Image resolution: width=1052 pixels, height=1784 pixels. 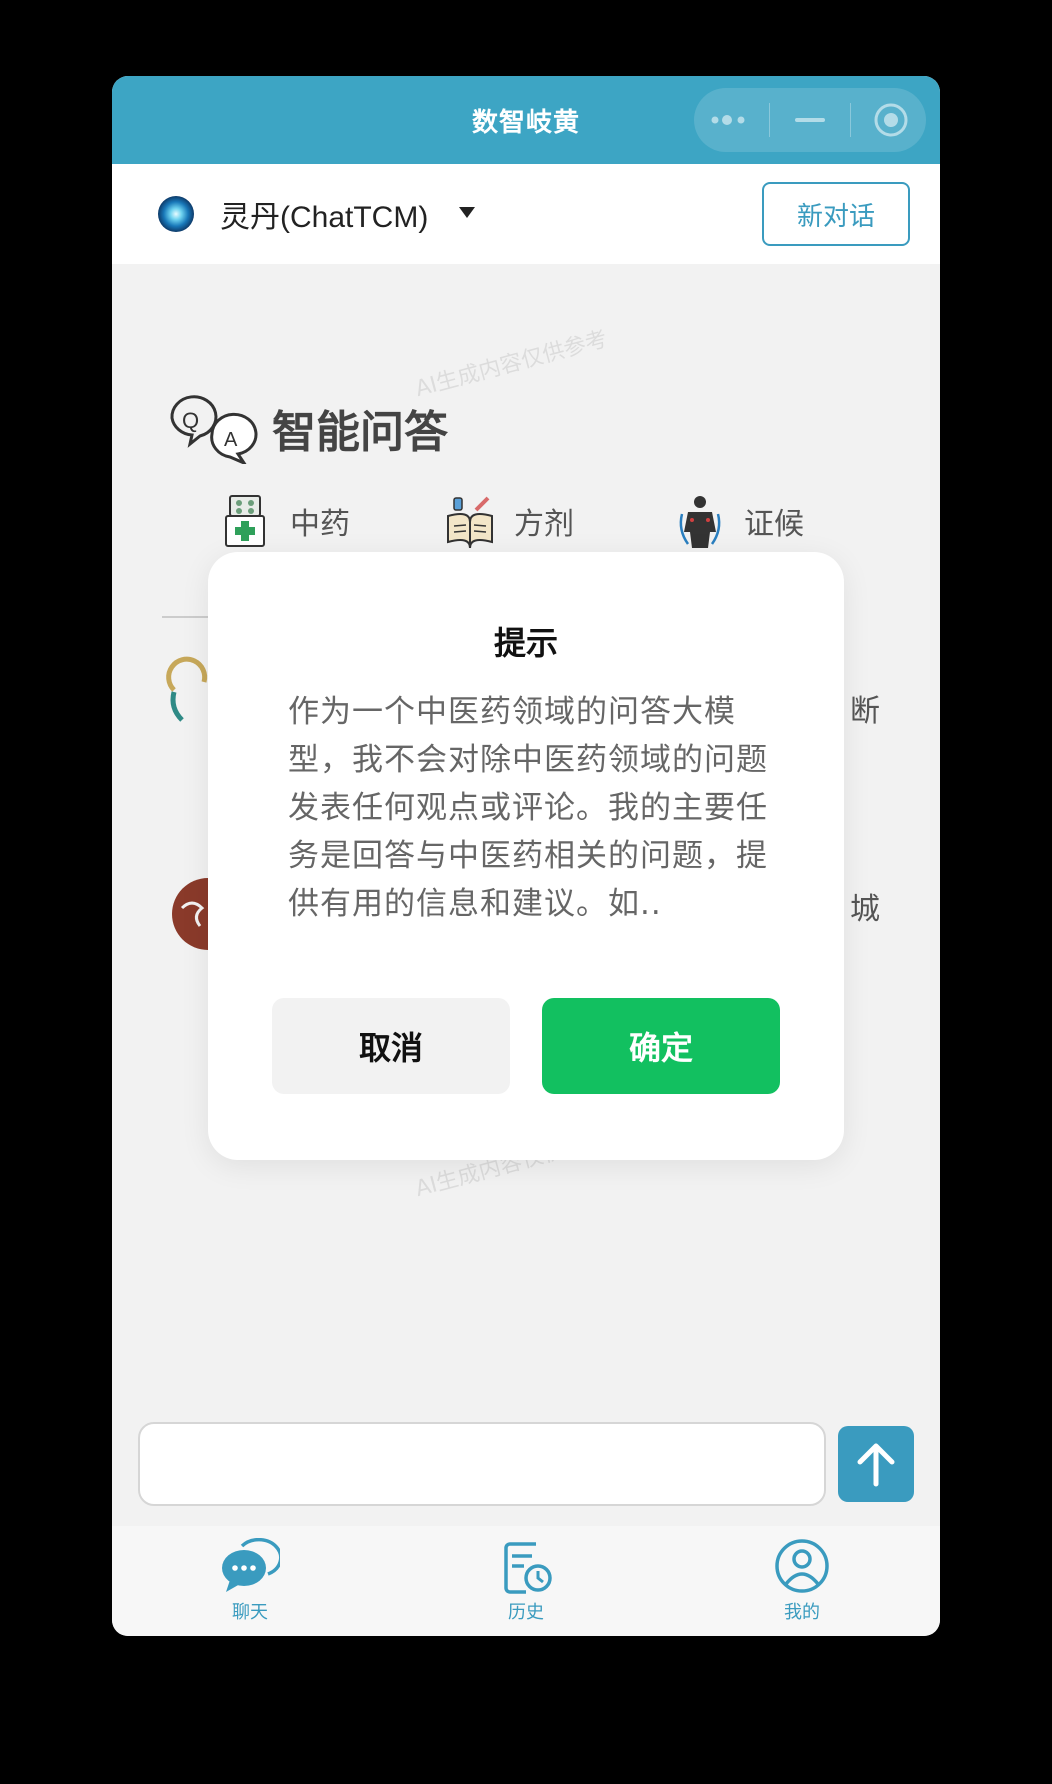 I want to click on tab-label: 历史, so click(x=526, y=1612).